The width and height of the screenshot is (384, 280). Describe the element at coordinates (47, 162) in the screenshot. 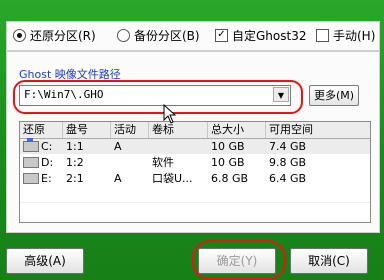

I see `drive-letter: D:` at that location.